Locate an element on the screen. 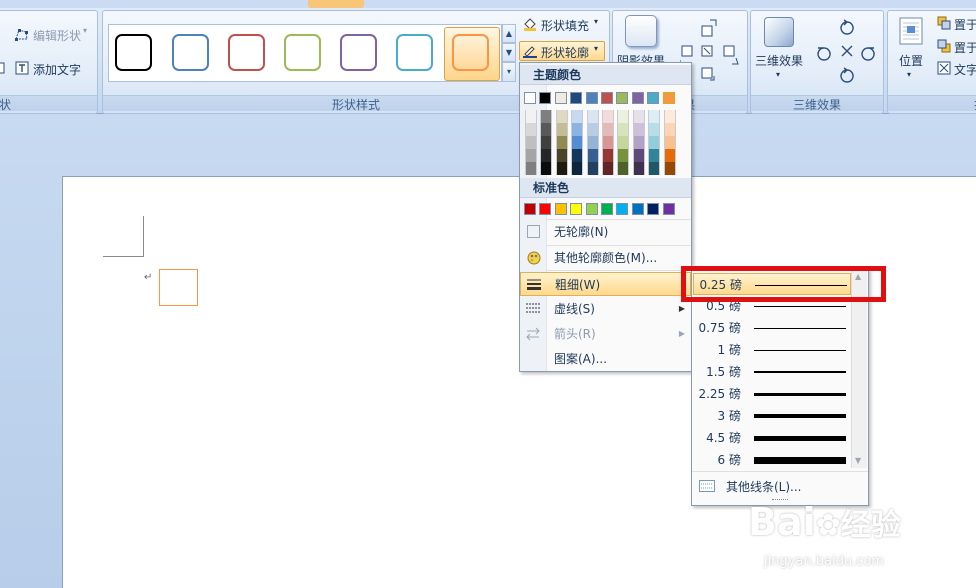 This screenshot has width=976, height=588. selected-shape is located at coordinates (178, 287).